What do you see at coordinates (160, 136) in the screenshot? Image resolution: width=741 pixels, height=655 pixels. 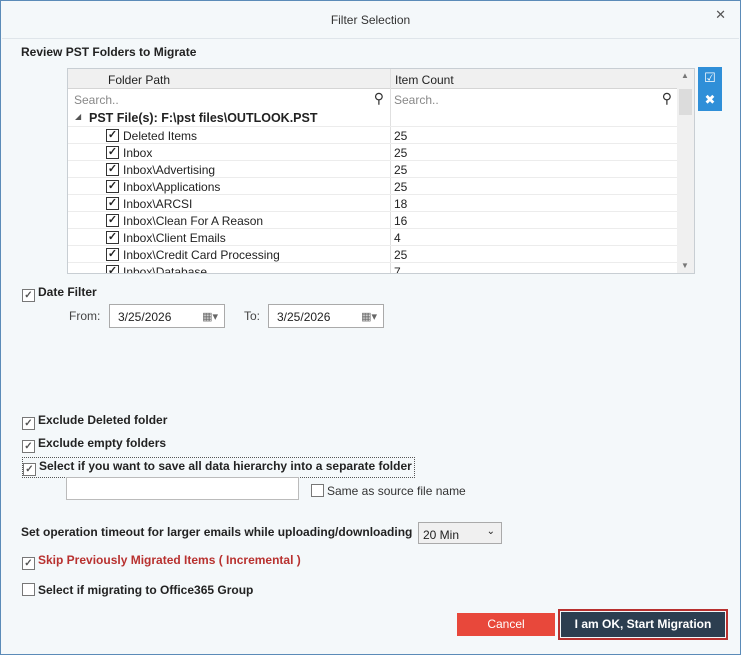 I see `folder-path: Deleted Items` at bounding box center [160, 136].